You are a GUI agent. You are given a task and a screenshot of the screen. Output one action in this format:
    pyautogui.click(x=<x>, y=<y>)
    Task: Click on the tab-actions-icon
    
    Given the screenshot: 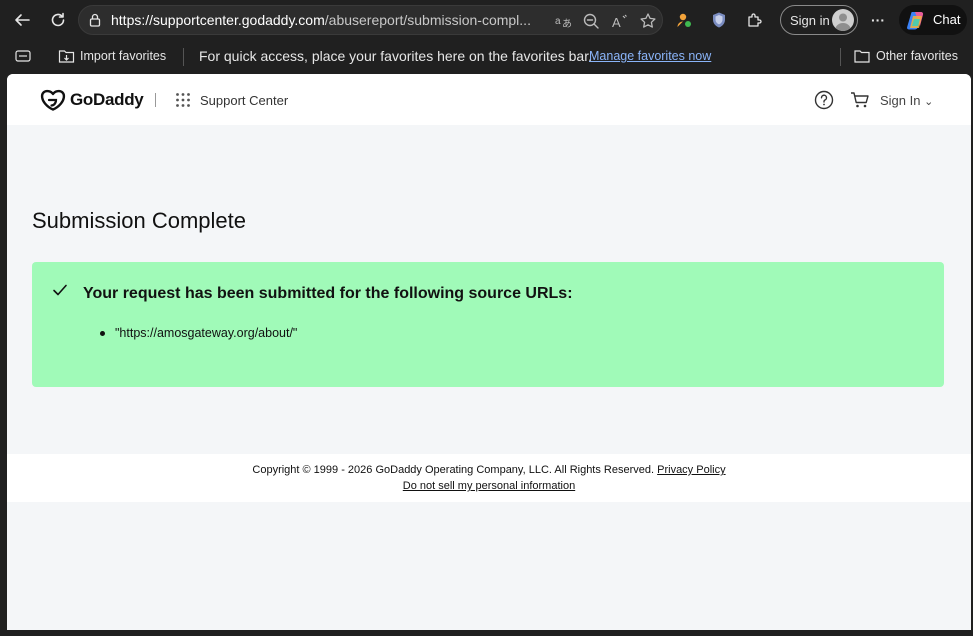 What is the action you would take?
    pyautogui.click(x=23, y=56)
    